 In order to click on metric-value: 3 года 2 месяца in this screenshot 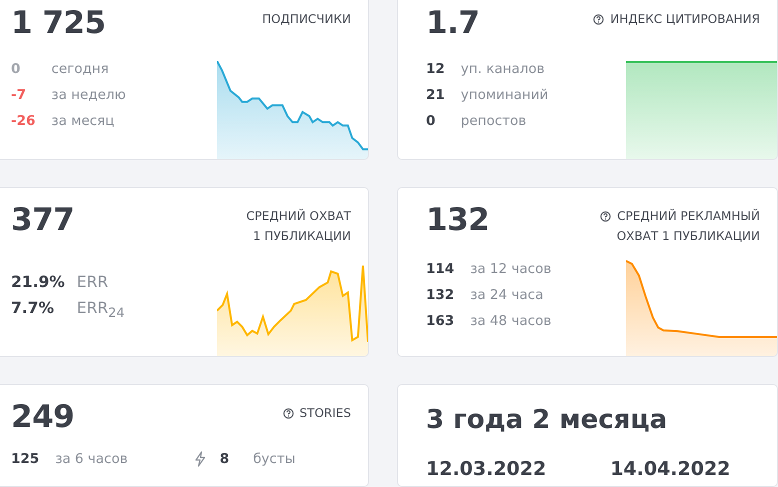, I will do `click(546, 420)`.